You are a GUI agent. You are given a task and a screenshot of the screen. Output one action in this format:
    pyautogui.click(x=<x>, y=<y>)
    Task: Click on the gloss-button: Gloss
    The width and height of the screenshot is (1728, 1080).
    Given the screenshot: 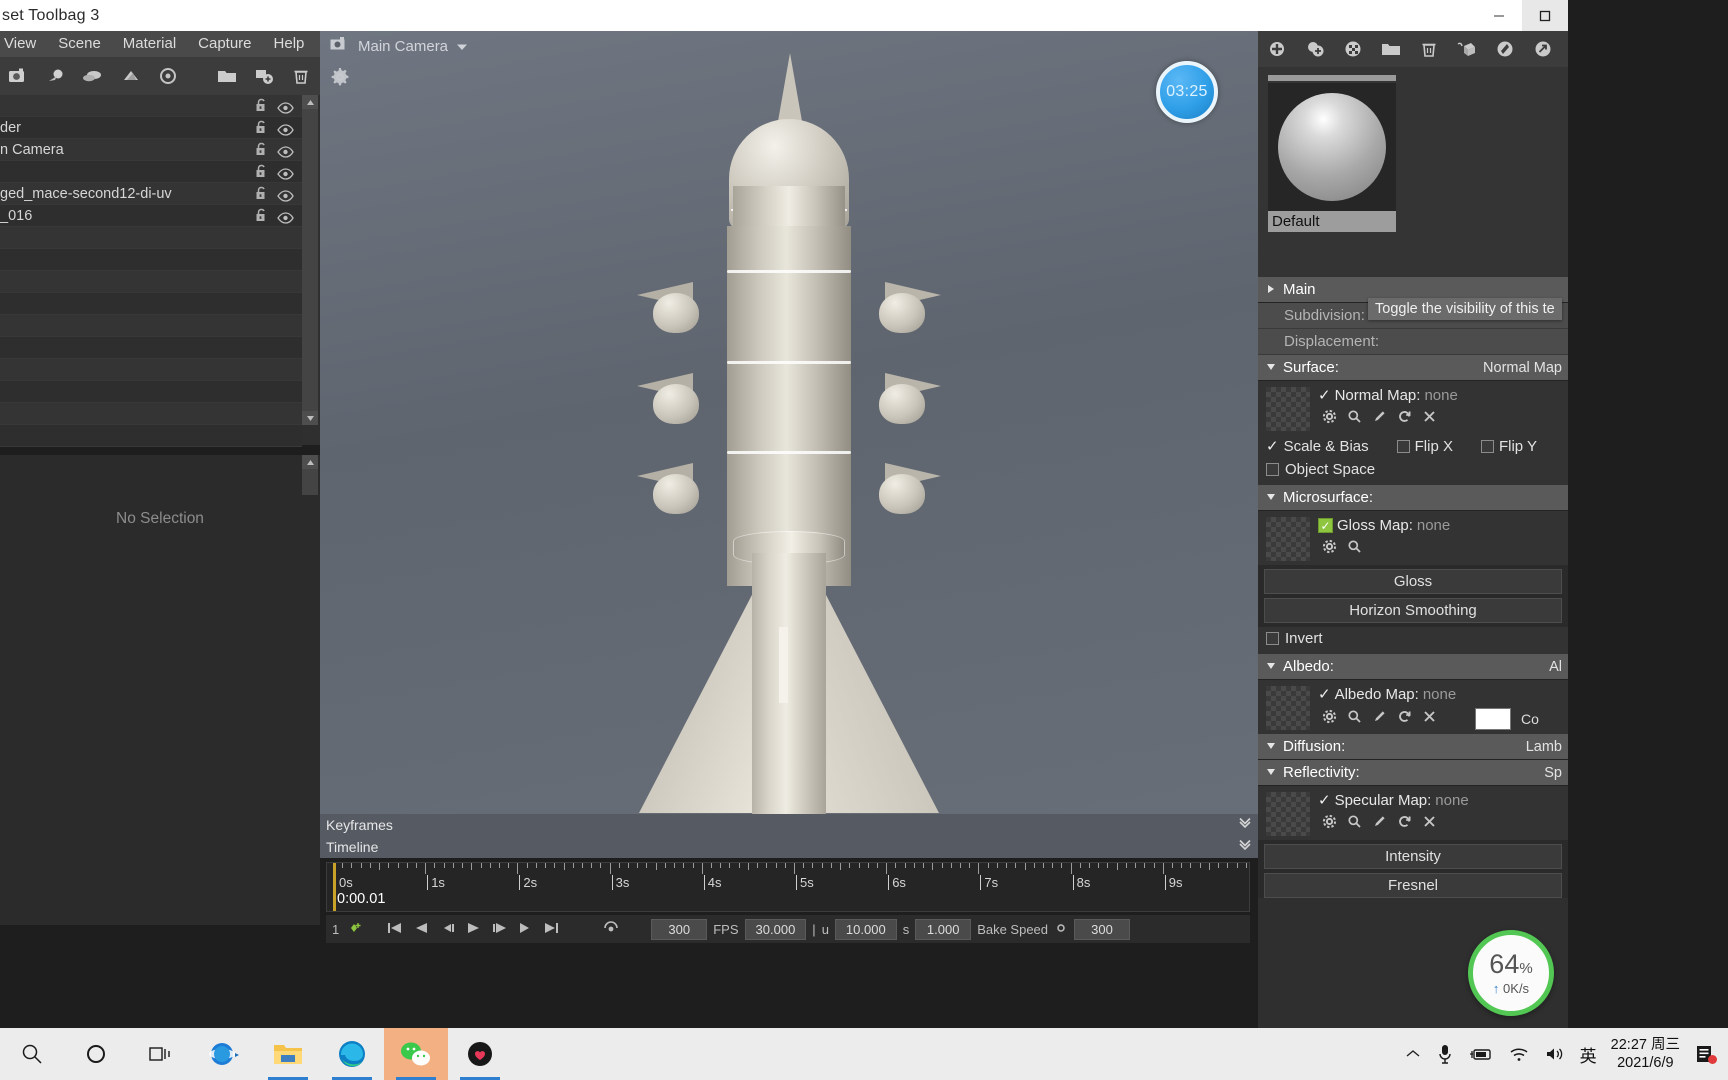 What is the action you would take?
    pyautogui.click(x=1413, y=581)
    